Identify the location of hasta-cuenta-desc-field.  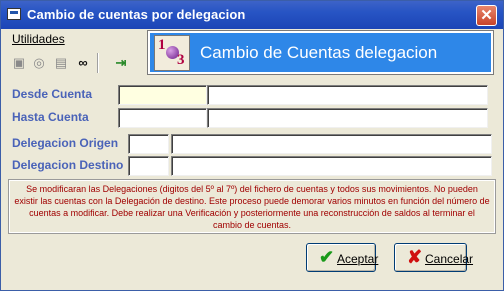
(347, 118).